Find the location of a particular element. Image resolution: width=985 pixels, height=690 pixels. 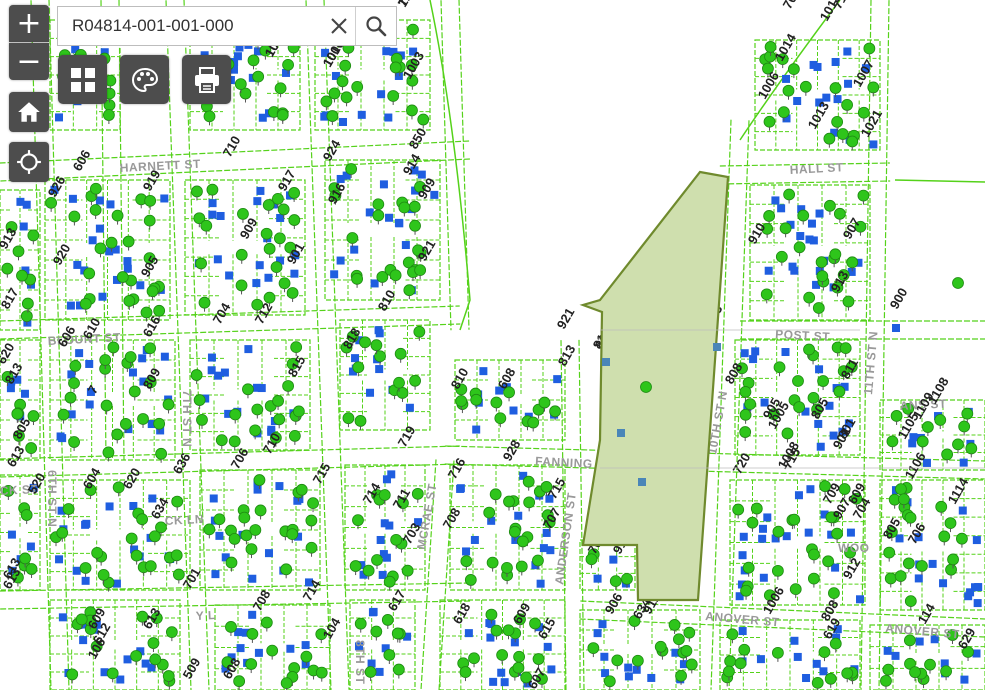

zoom-out-button: − is located at coordinates (29, 61).